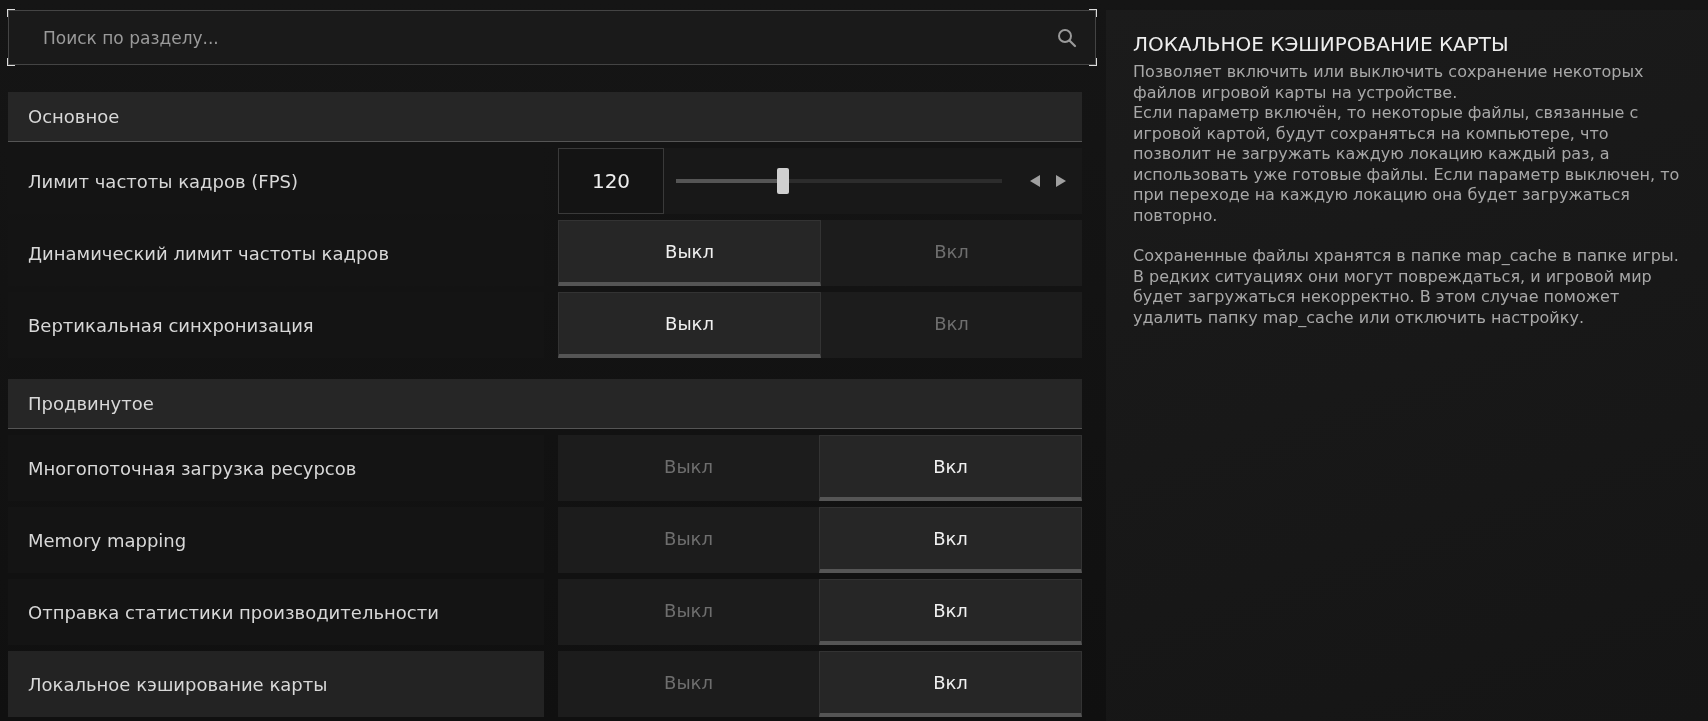 The width and height of the screenshot is (1708, 721). I want to click on help-text: Сохраненные файлы хранятся в папке map_cache в папке игры. В редких ситуациях они могут повреждаться, и игровой мир будет загружаться некорректно. В этом случае поможет удалить папку map_cache или отключить настройку., so click(1406, 287).